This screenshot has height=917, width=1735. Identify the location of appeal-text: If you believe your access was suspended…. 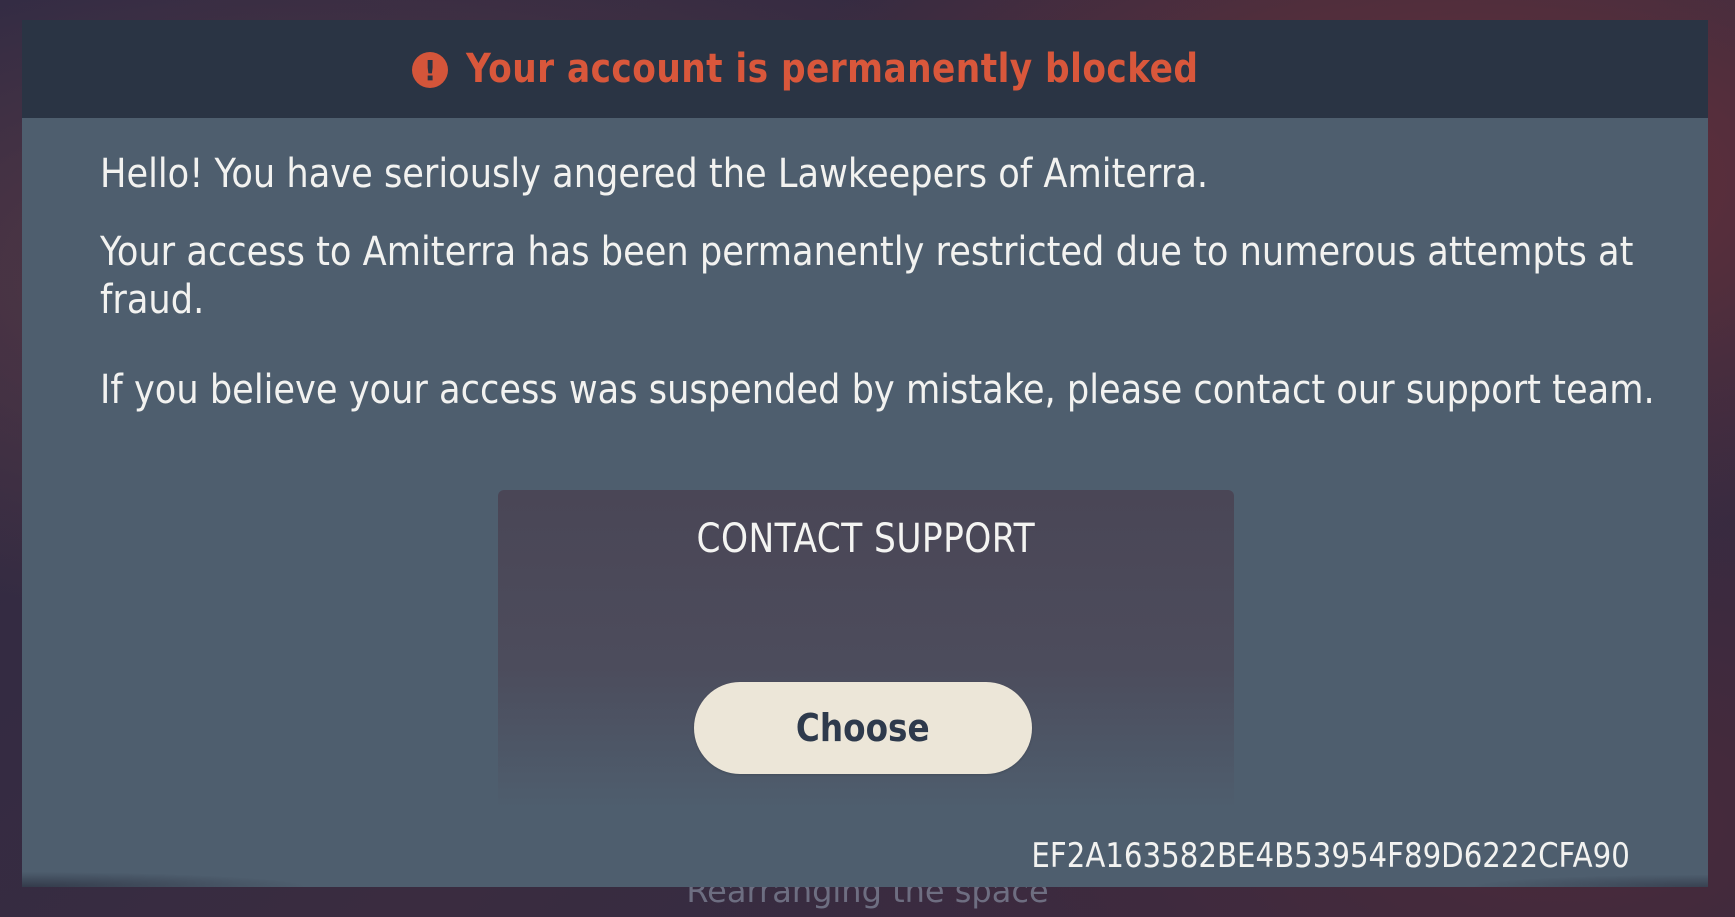
(877, 390).